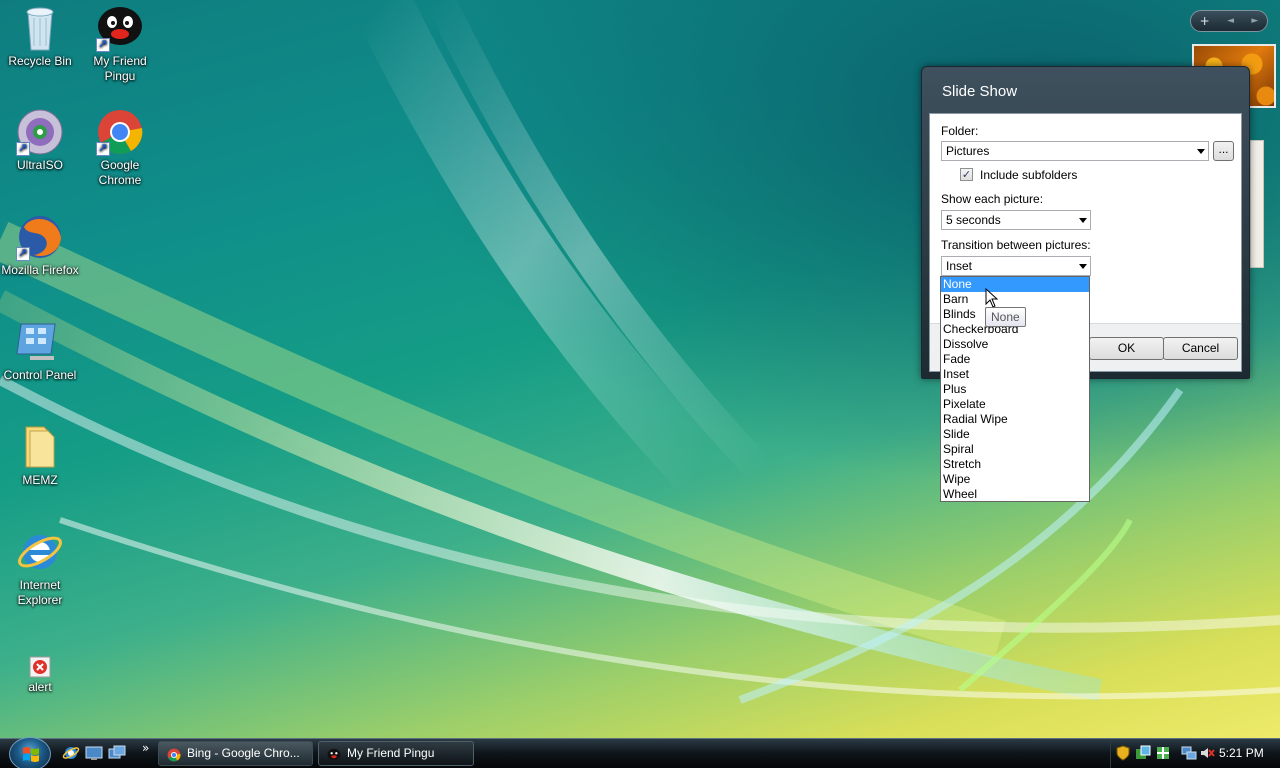  What do you see at coordinates (40, 61) in the screenshot?
I see `desktop-icon-label: Recycle Bin` at bounding box center [40, 61].